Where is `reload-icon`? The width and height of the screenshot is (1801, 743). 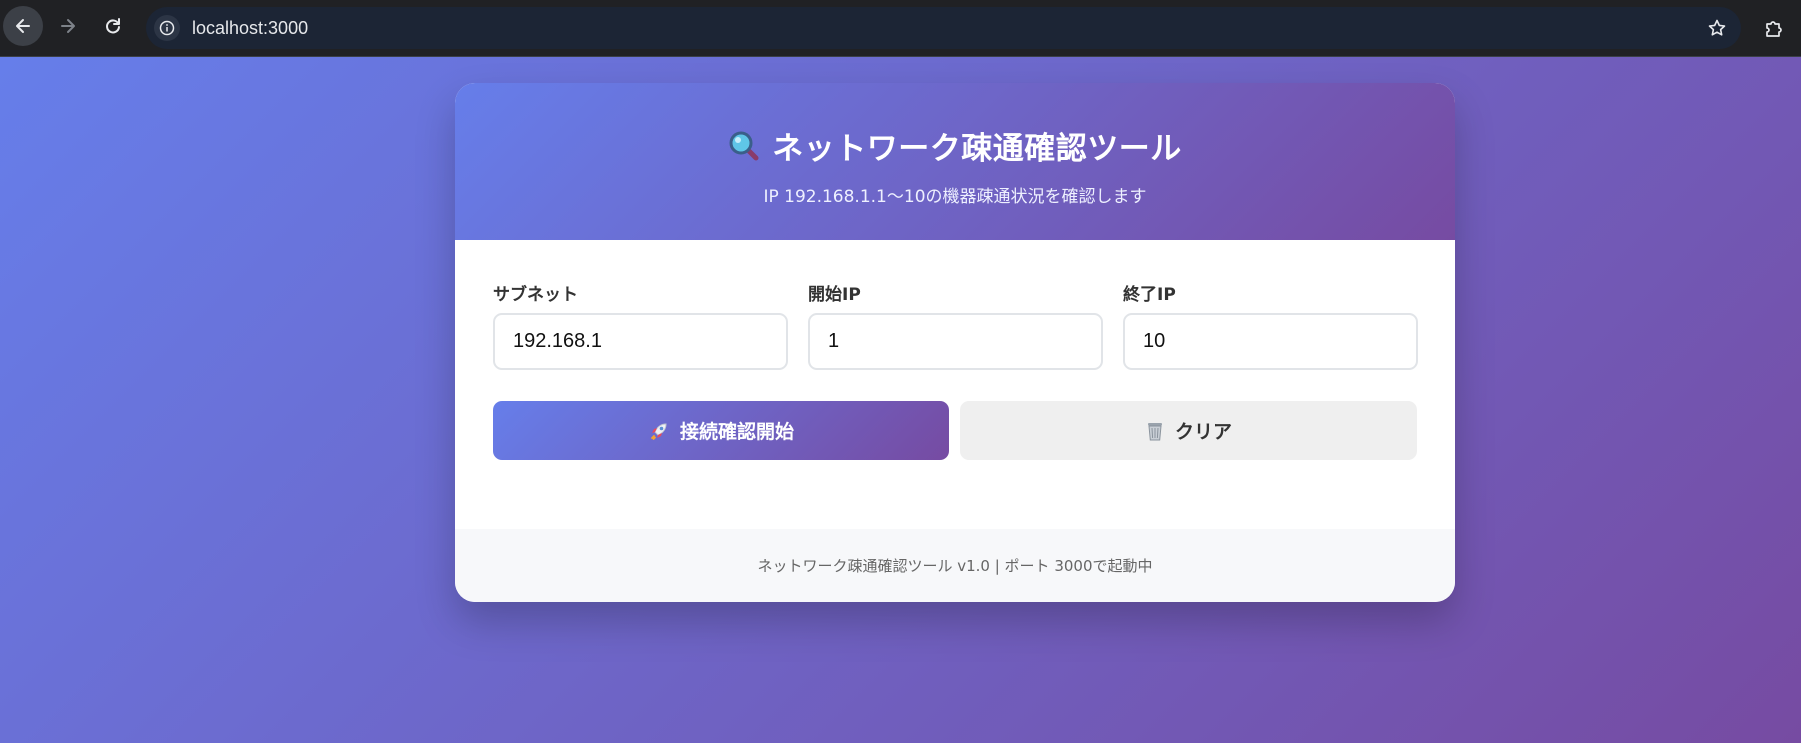
reload-icon is located at coordinates (113, 26).